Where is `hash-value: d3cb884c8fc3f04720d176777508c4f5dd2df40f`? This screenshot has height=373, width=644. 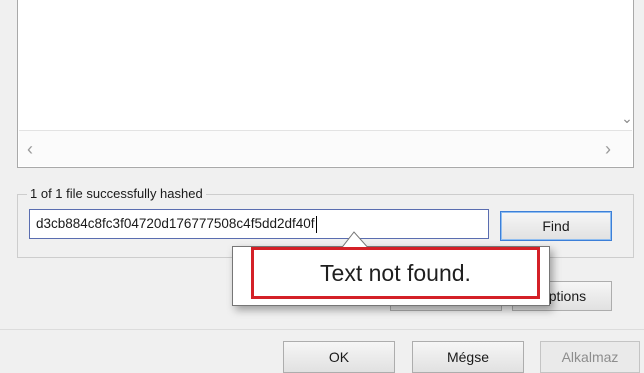 hash-value: d3cb884c8fc3f04720d176777508c4f5dd2df40f is located at coordinates (175, 223).